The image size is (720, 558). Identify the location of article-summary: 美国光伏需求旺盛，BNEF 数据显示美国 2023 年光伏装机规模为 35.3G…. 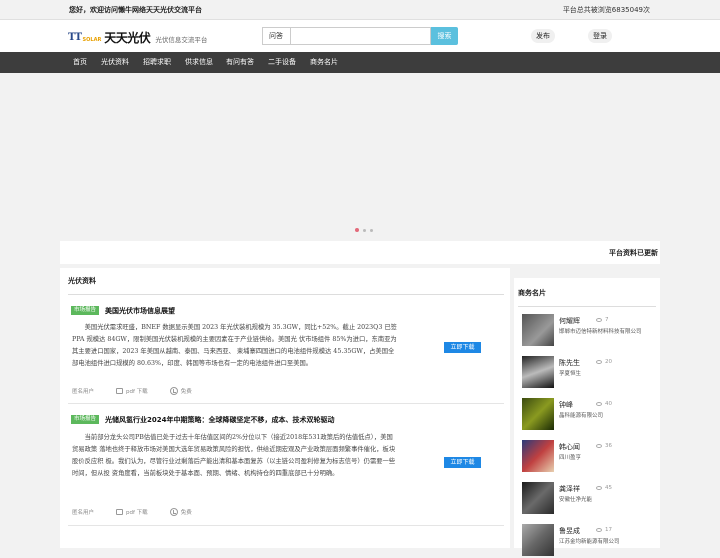
(234, 345).